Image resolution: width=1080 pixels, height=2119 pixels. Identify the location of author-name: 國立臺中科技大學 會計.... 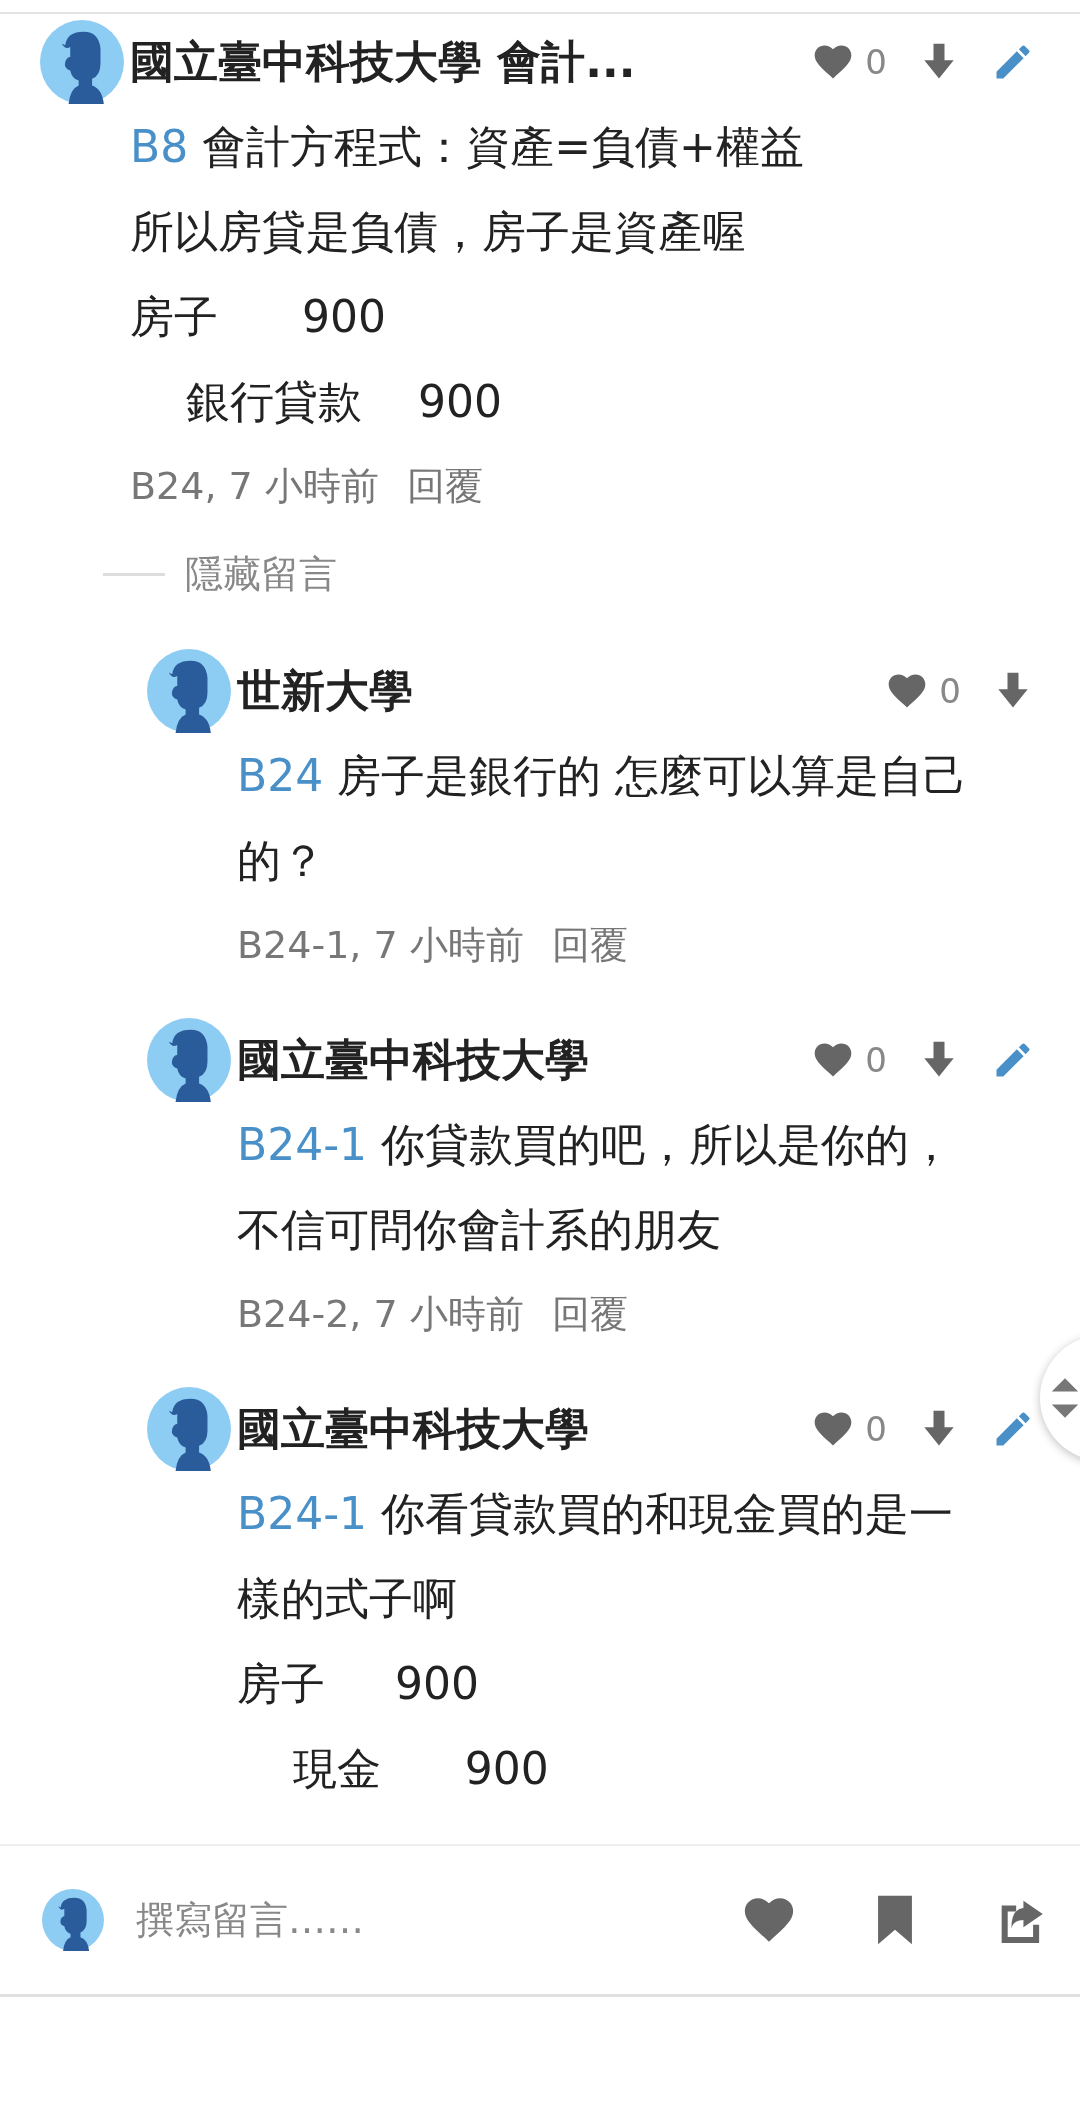
(383, 61).